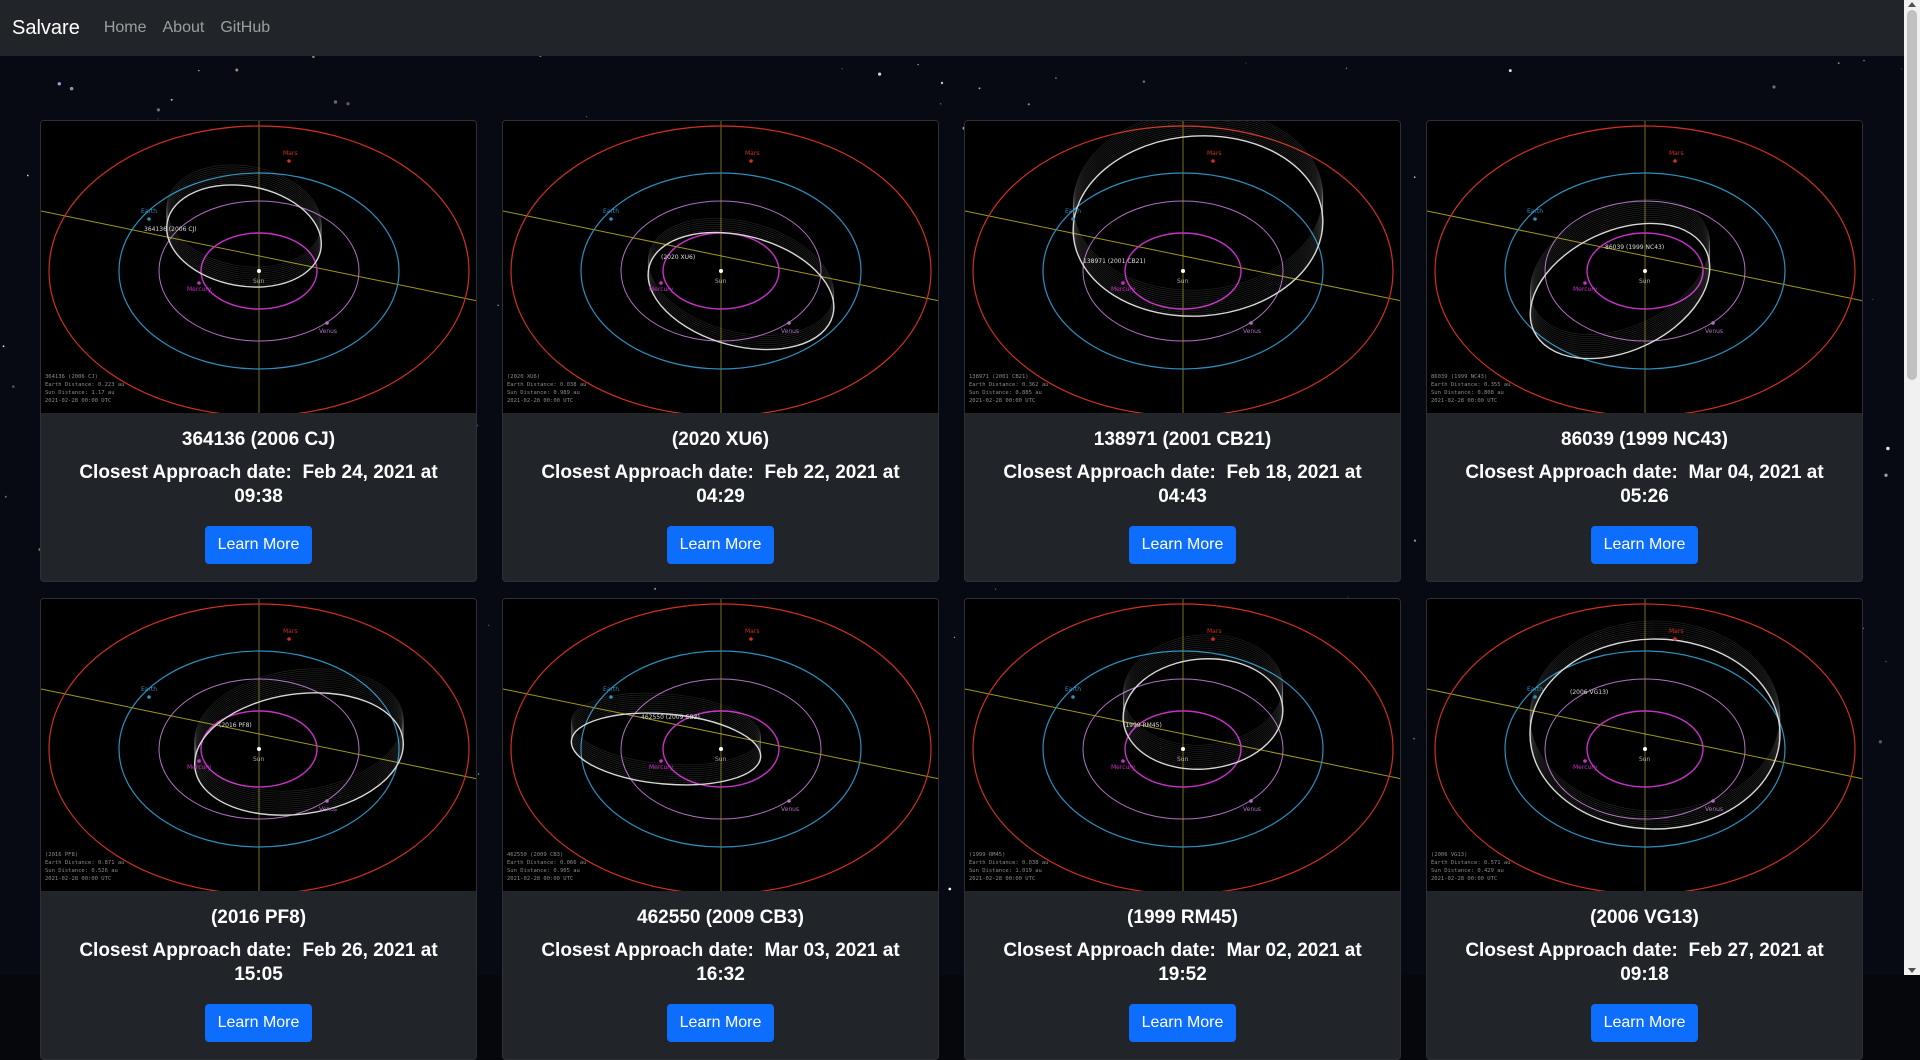 The image size is (1920, 1060). What do you see at coordinates (1005, 871) in the screenshot?
I see `orbit-info-line: Sun Distance: 1.019 au` at bounding box center [1005, 871].